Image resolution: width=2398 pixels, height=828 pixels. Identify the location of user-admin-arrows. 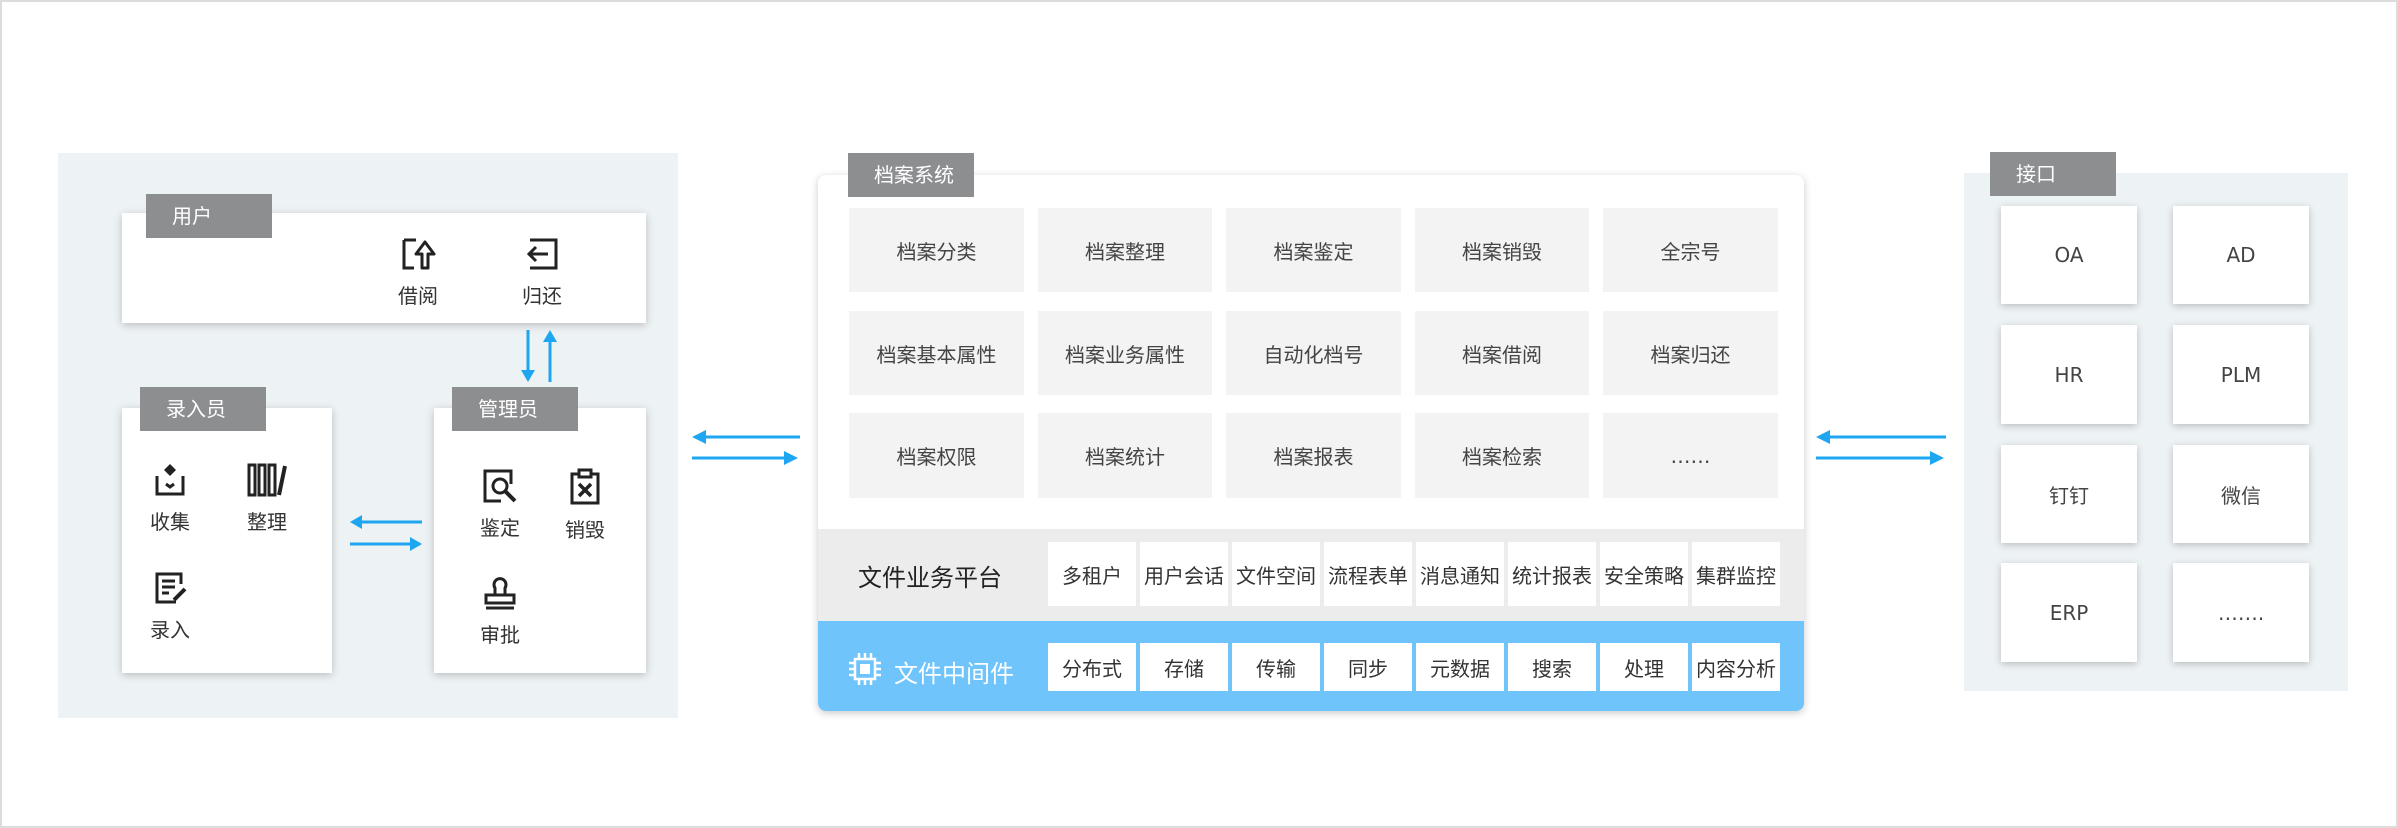
(539, 356).